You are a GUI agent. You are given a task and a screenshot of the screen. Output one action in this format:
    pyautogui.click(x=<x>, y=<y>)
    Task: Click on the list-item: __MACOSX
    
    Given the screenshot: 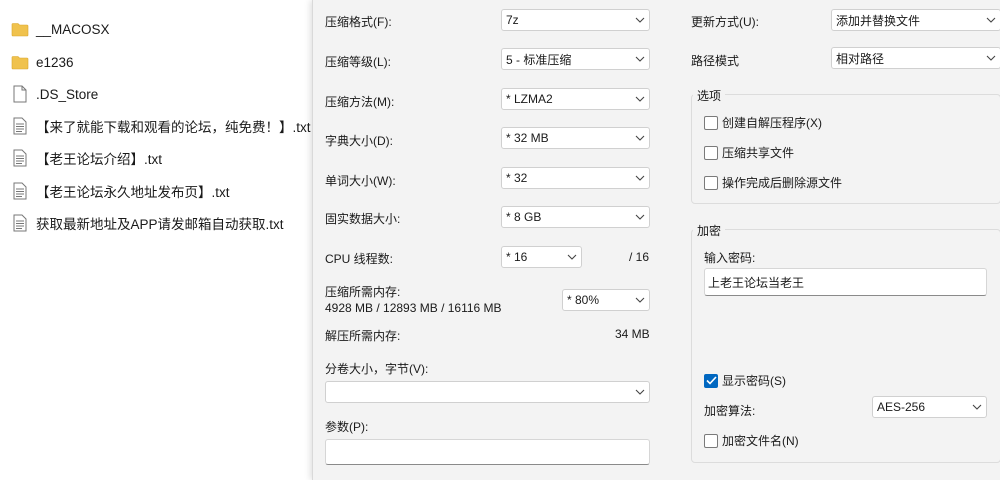 What is the action you would take?
    pyautogui.click(x=60, y=29)
    